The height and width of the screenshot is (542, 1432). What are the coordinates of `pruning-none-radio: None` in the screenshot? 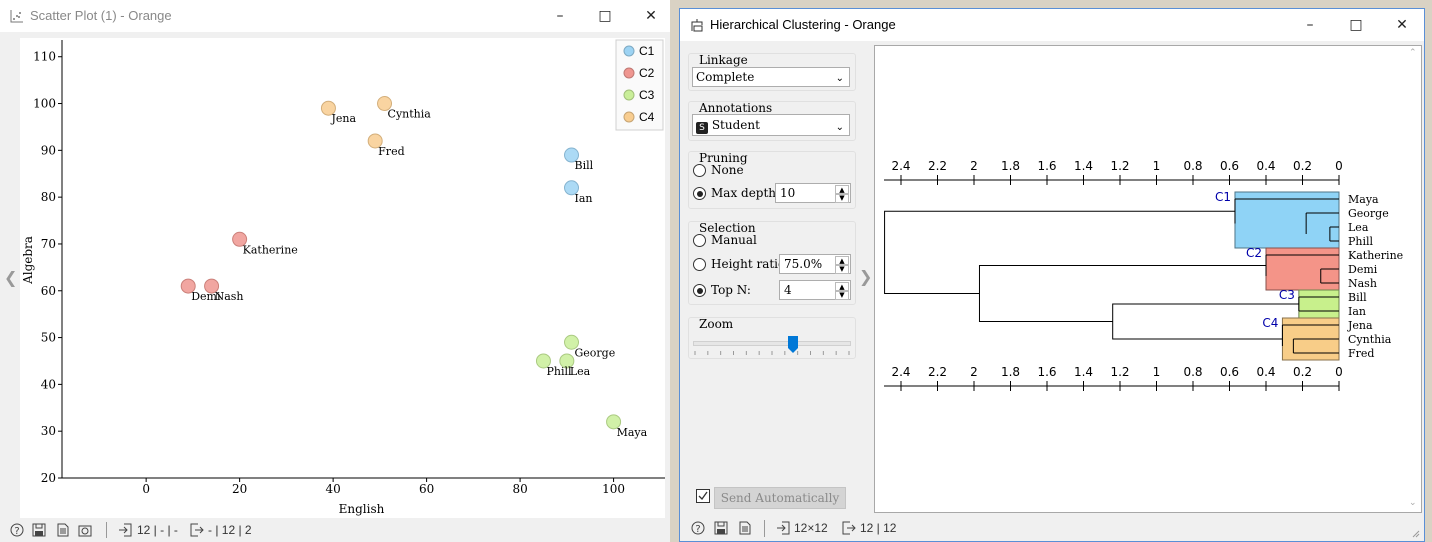 It's located at (733, 171).